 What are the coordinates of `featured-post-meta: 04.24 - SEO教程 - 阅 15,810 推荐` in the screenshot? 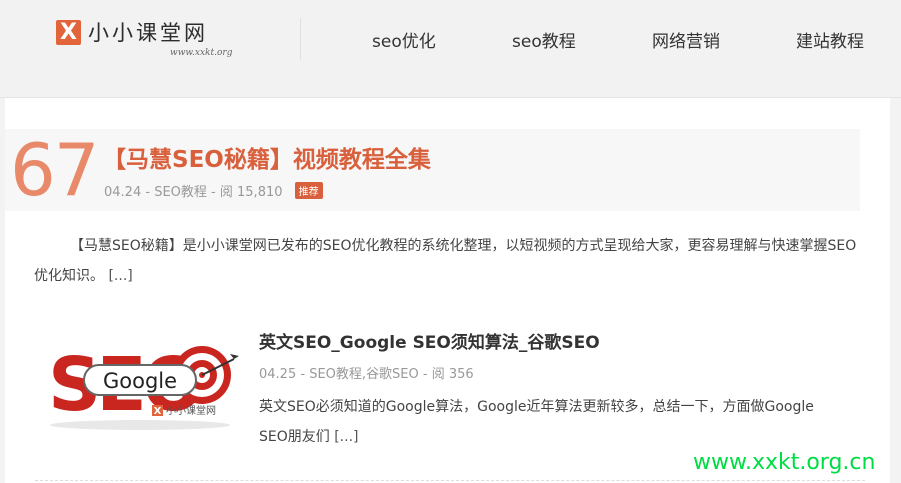 It's located at (213, 190).